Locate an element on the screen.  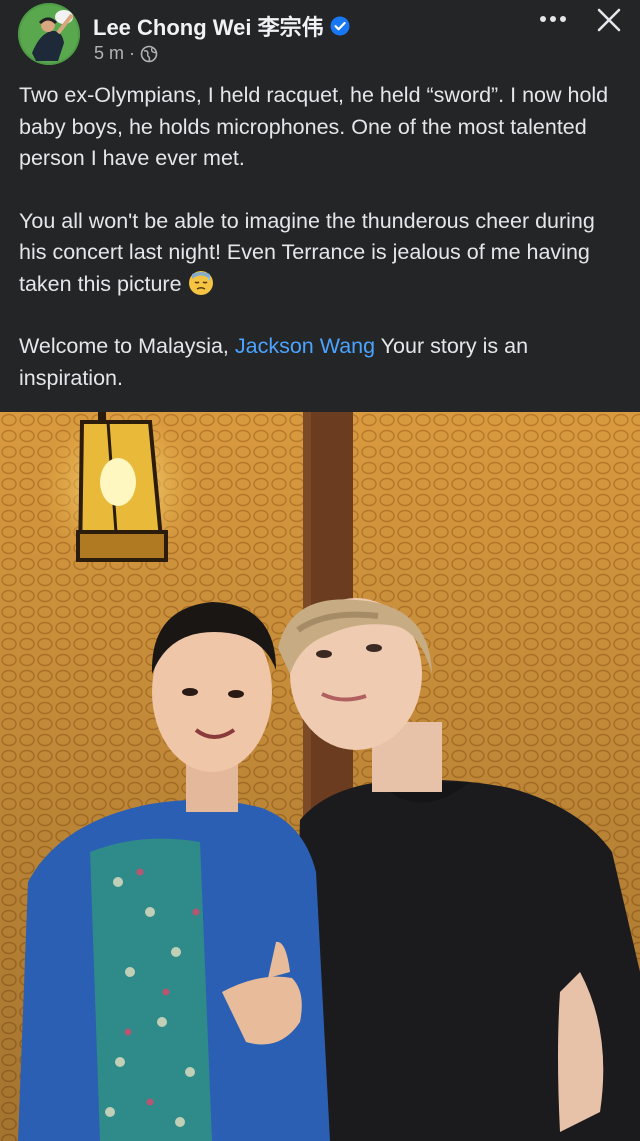
avatar is located at coordinates (49, 34).